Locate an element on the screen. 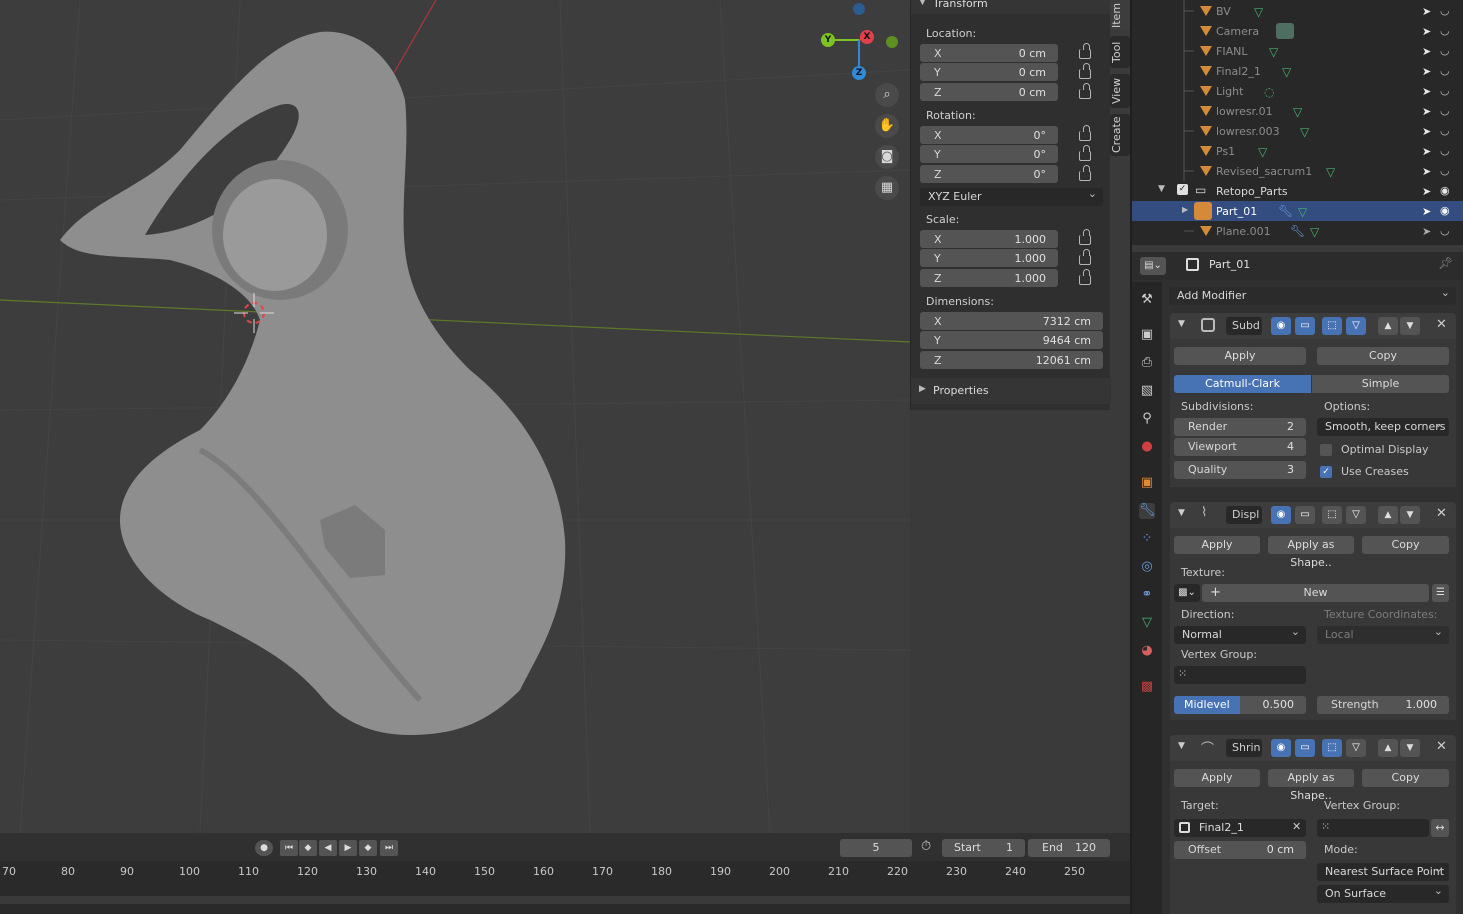 This screenshot has height=914, width=1463. midlevel-slider: Midlevel 0.500 is located at coordinates (1240, 705).